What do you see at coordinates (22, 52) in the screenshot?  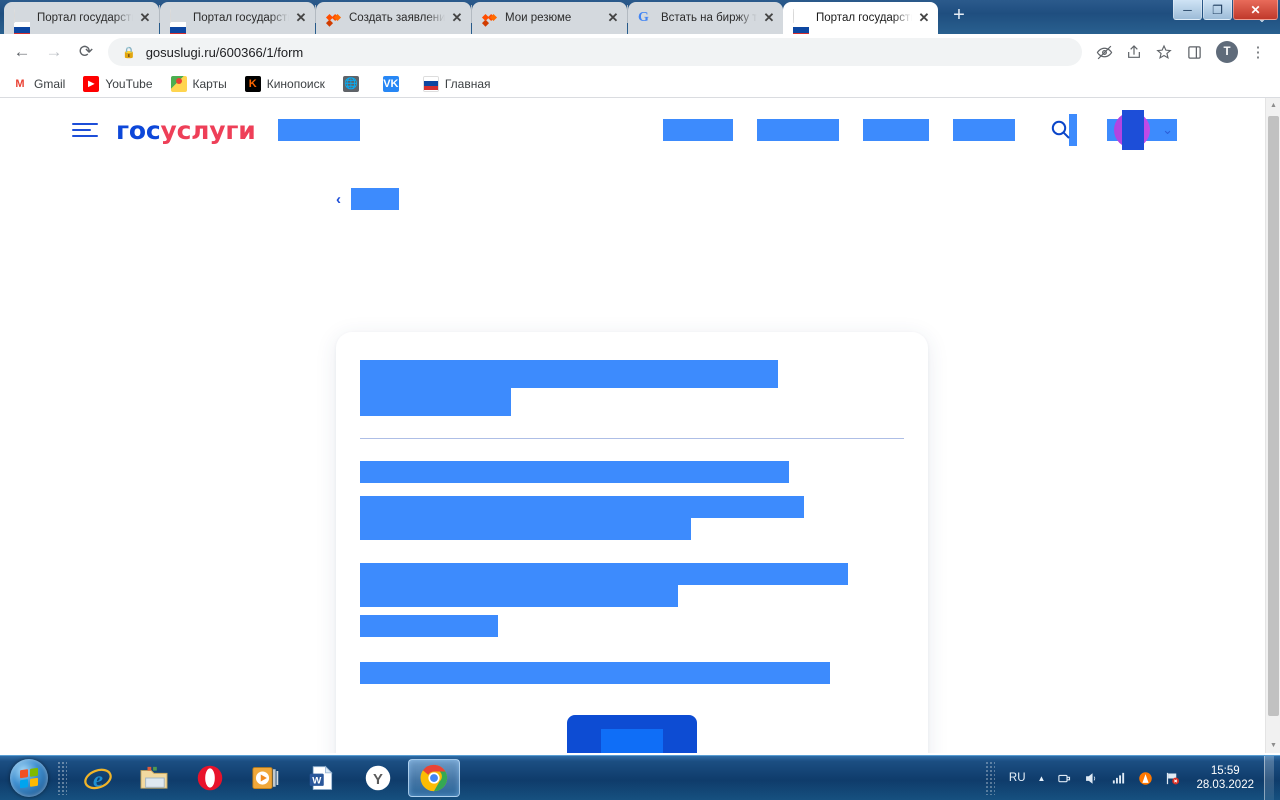 I see `back-icon: ←` at bounding box center [22, 52].